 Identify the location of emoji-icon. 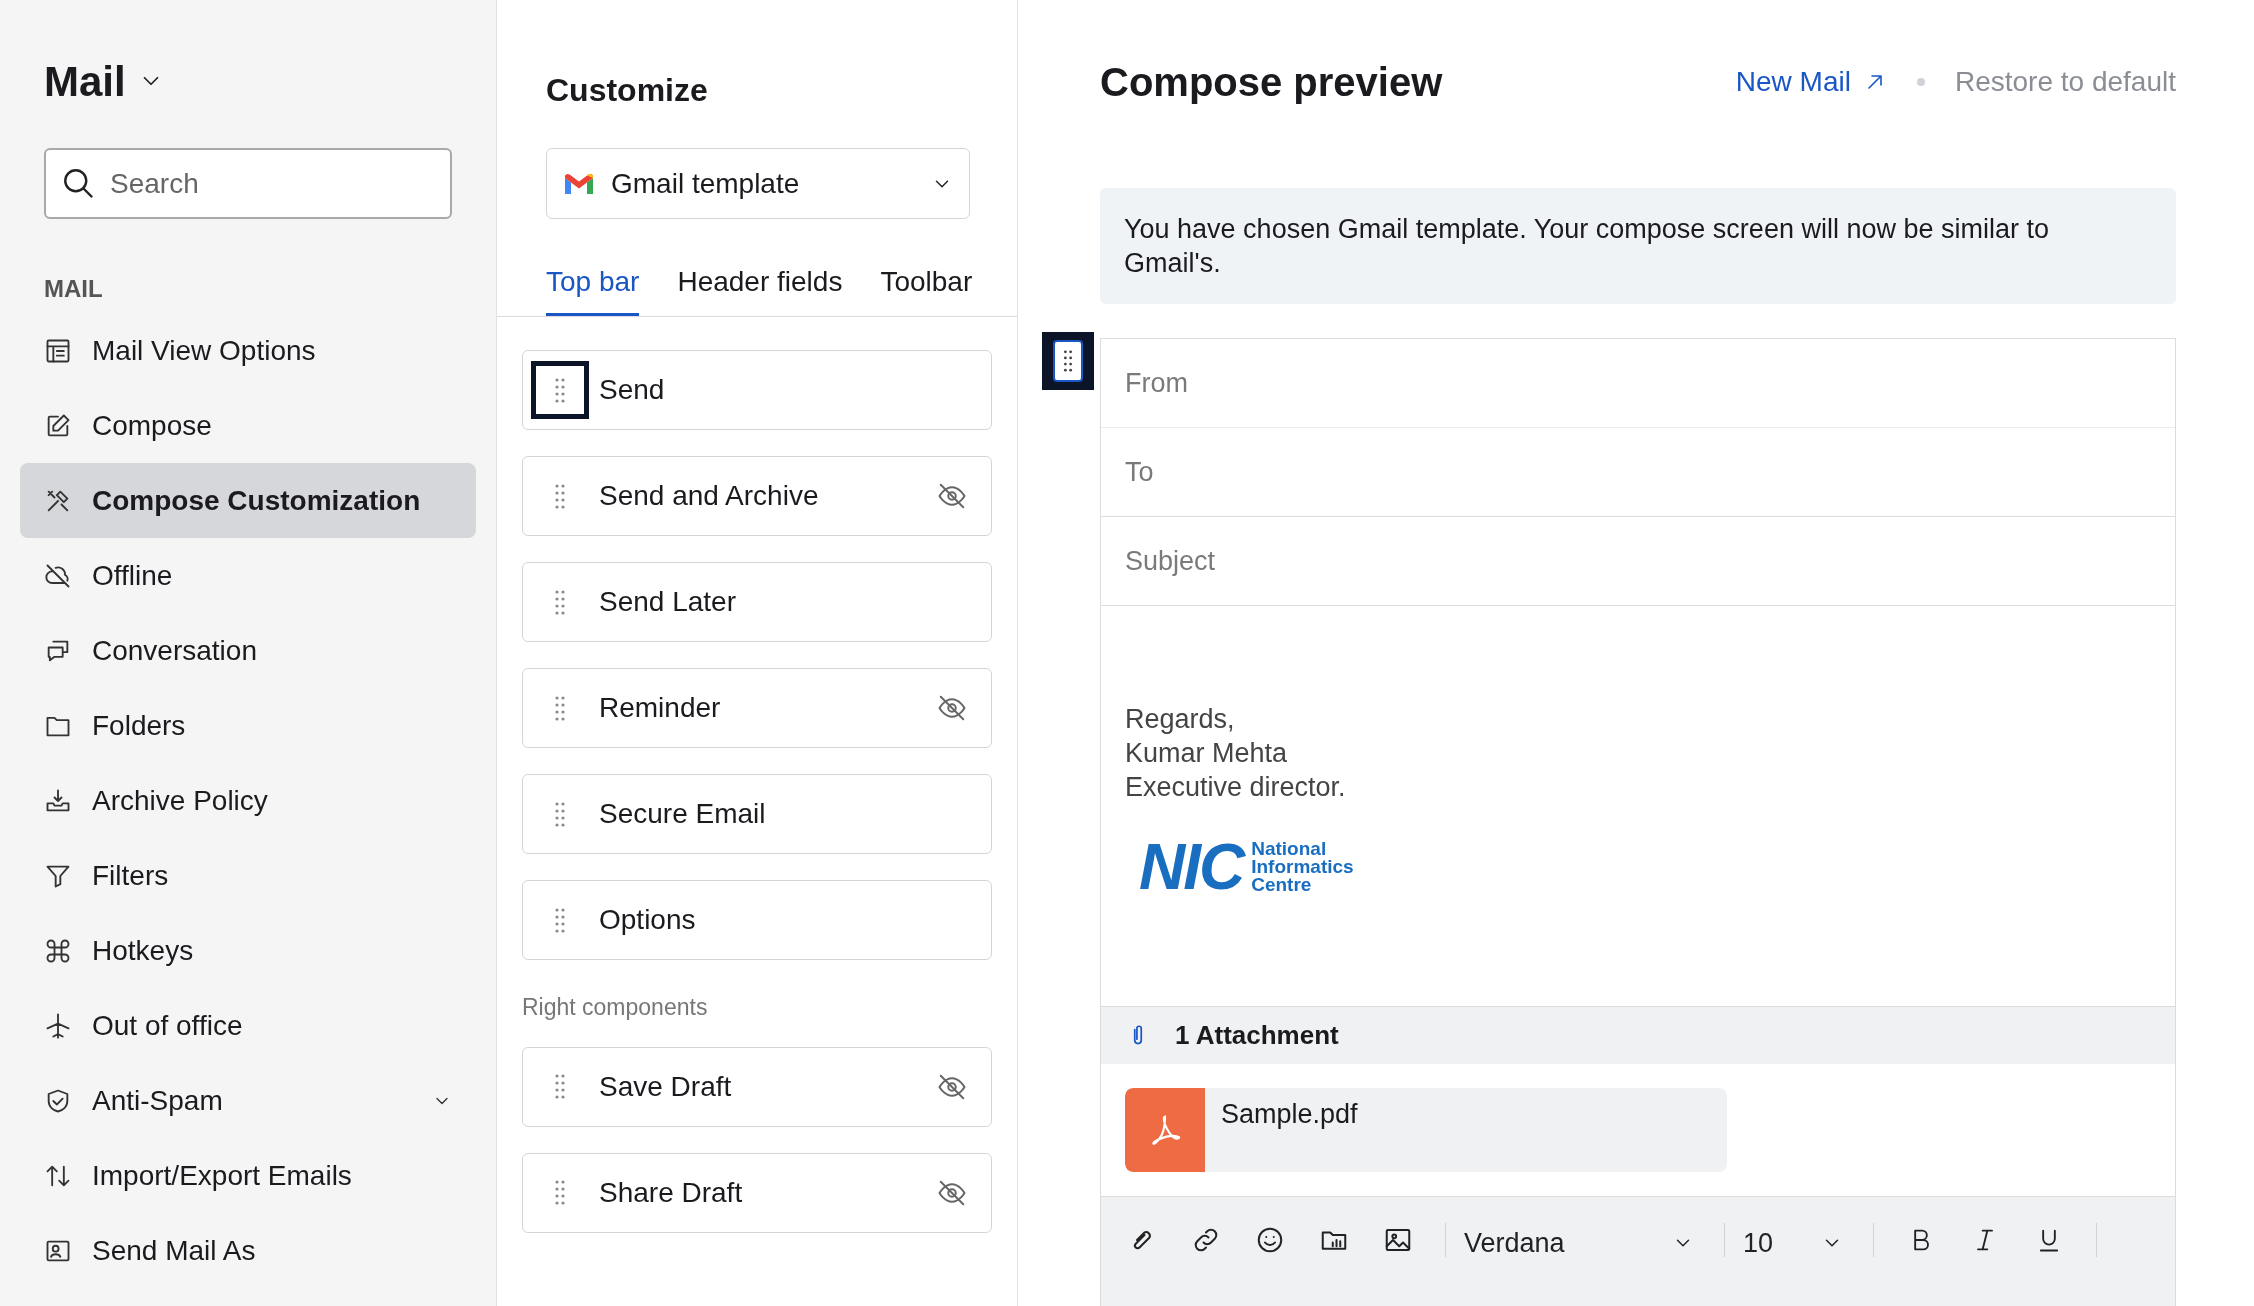
(1270, 1240).